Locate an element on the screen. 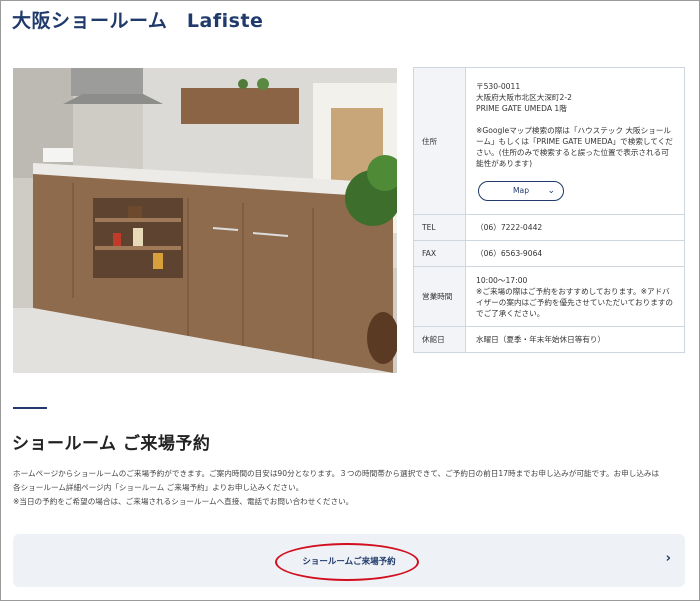 Image resolution: width=700 pixels, height=601 pixels. reservation-button-label: ショールームご来場予約 is located at coordinates (349, 562).